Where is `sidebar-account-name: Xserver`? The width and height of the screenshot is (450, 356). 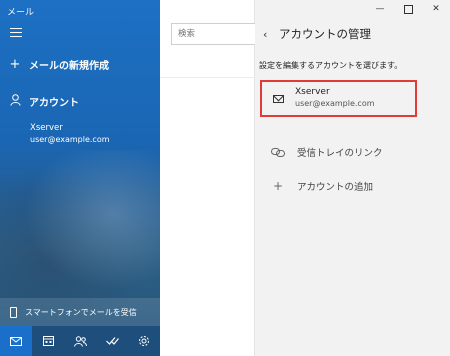 sidebar-account-name: Xserver is located at coordinates (46, 128).